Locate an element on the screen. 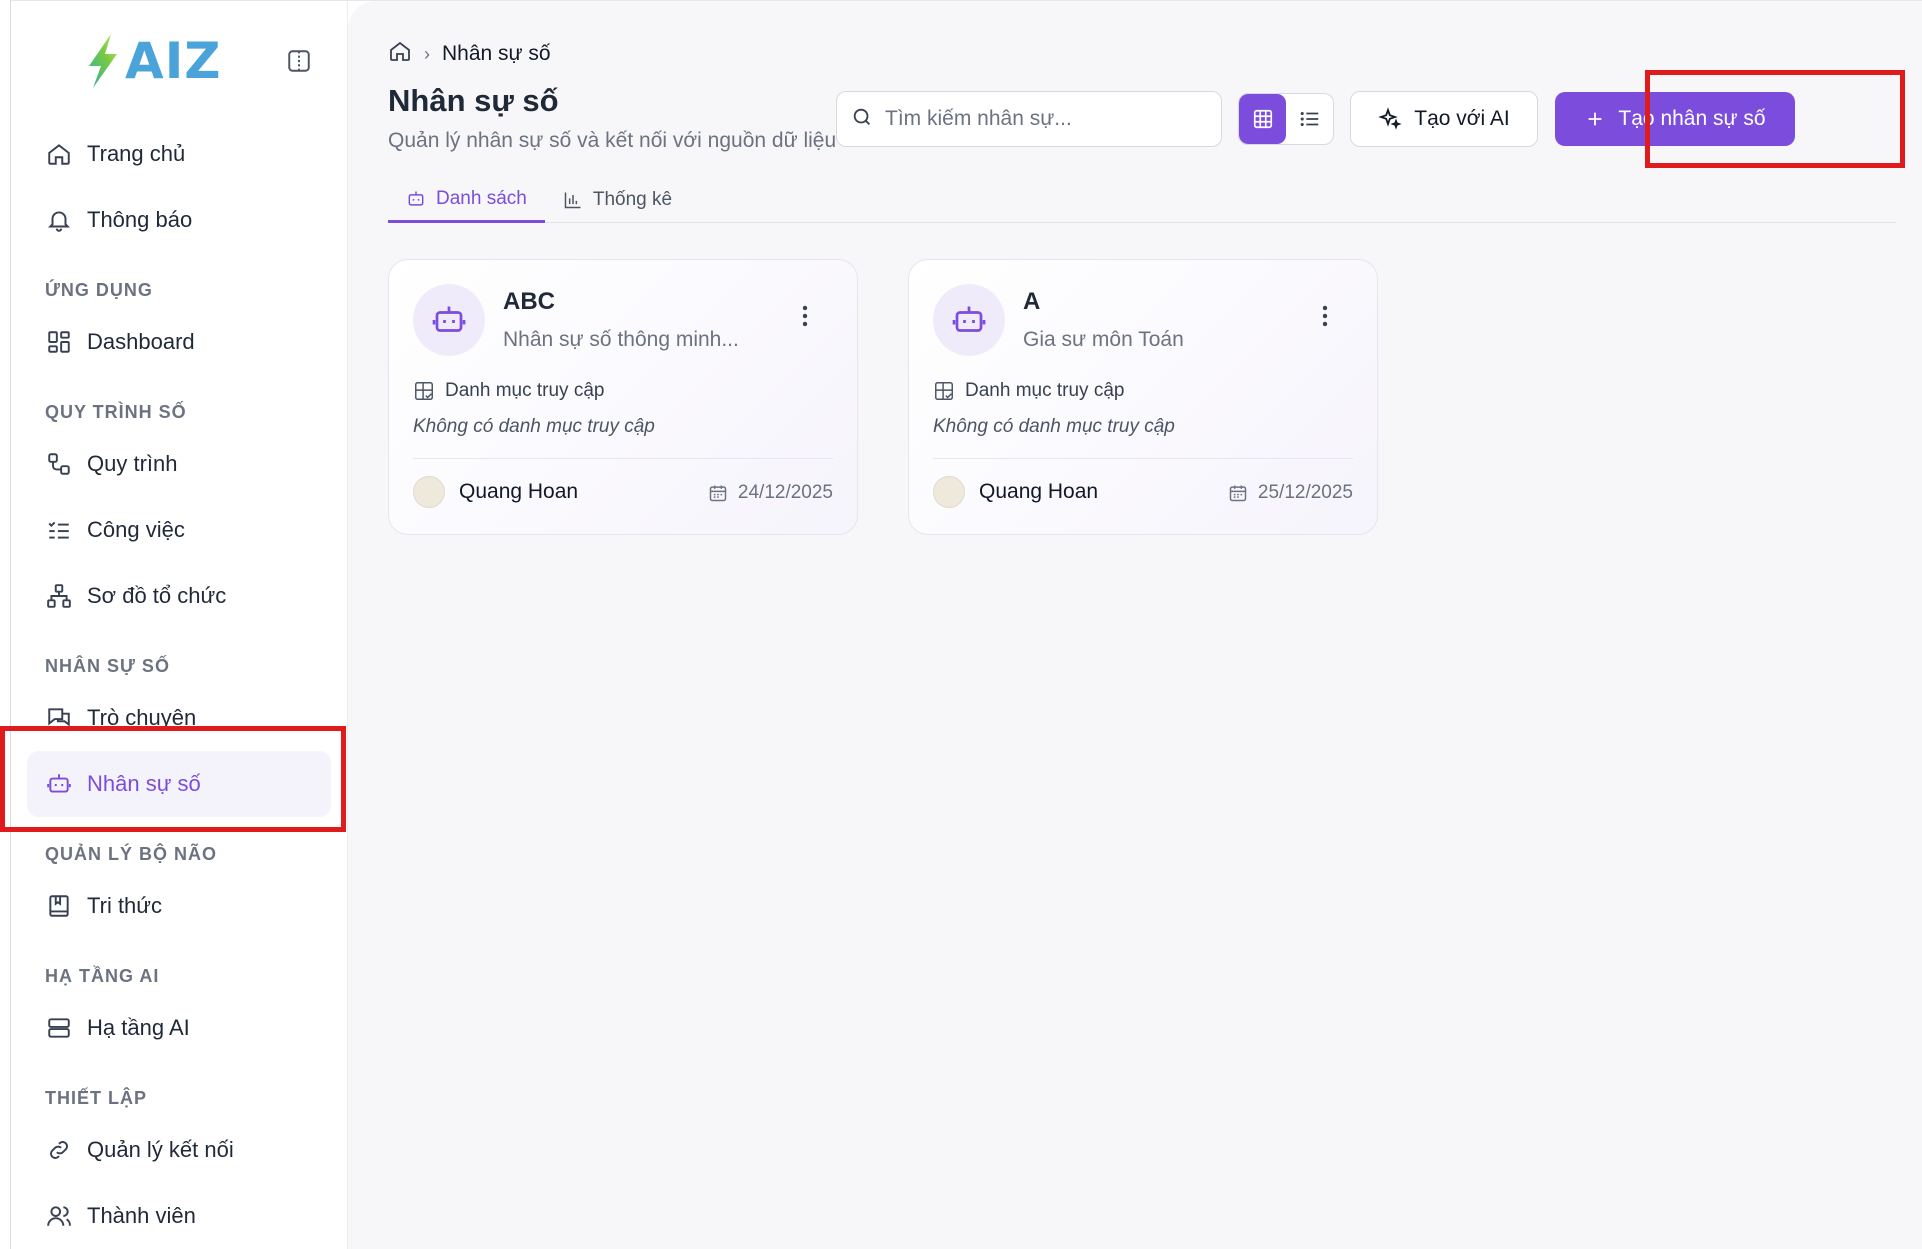 The image size is (1922, 1249). list-icon is located at coordinates (1309, 119).